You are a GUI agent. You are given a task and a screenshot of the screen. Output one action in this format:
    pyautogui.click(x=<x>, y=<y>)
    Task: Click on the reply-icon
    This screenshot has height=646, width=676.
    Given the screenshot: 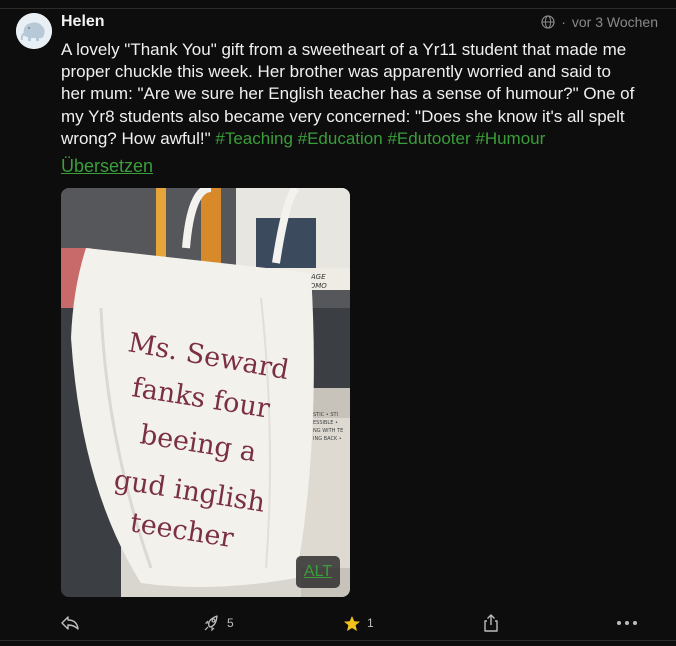 What is the action you would take?
    pyautogui.click(x=70, y=623)
    